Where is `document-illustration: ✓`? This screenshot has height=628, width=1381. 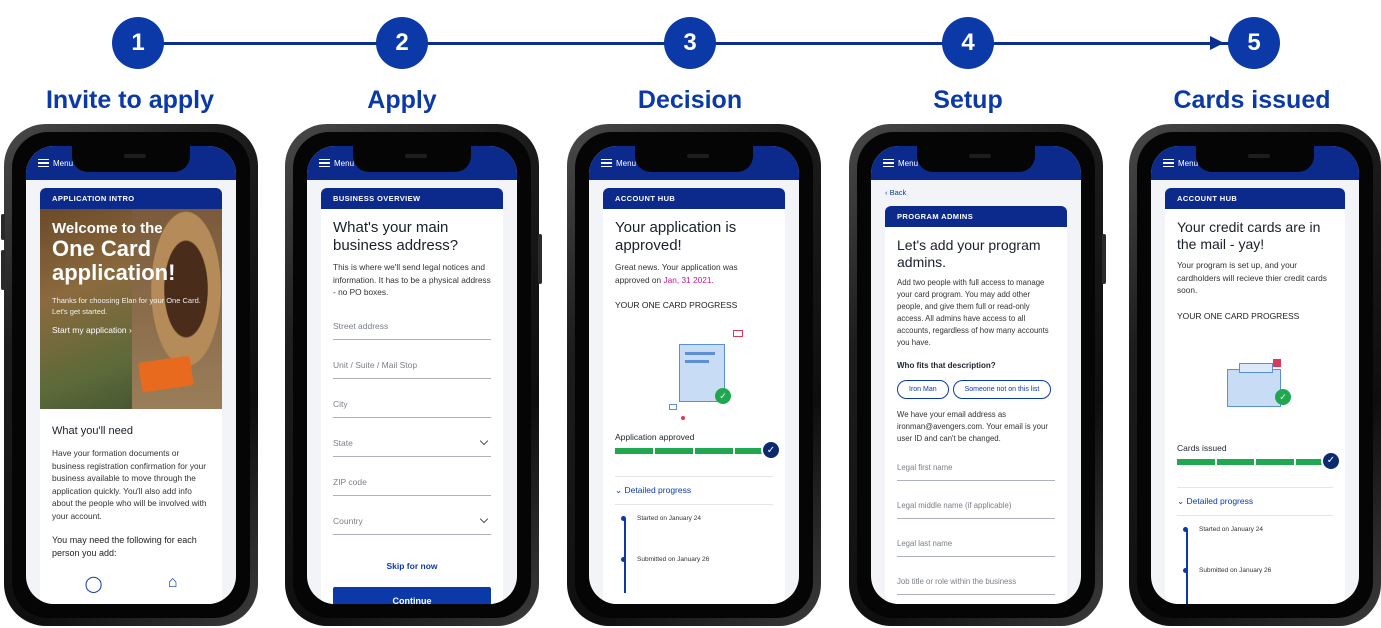 document-illustration: ✓ is located at coordinates (694, 371).